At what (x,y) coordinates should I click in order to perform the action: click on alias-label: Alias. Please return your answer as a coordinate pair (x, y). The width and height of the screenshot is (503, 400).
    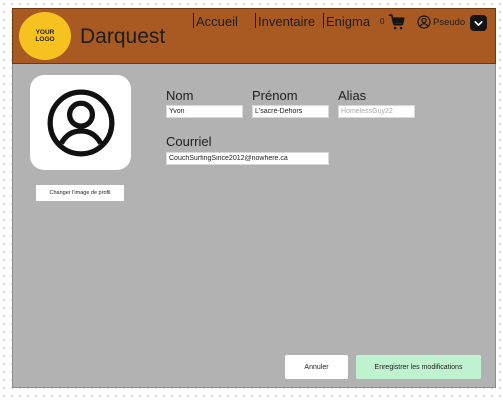
    Looking at the image, I should click on (352, 95).